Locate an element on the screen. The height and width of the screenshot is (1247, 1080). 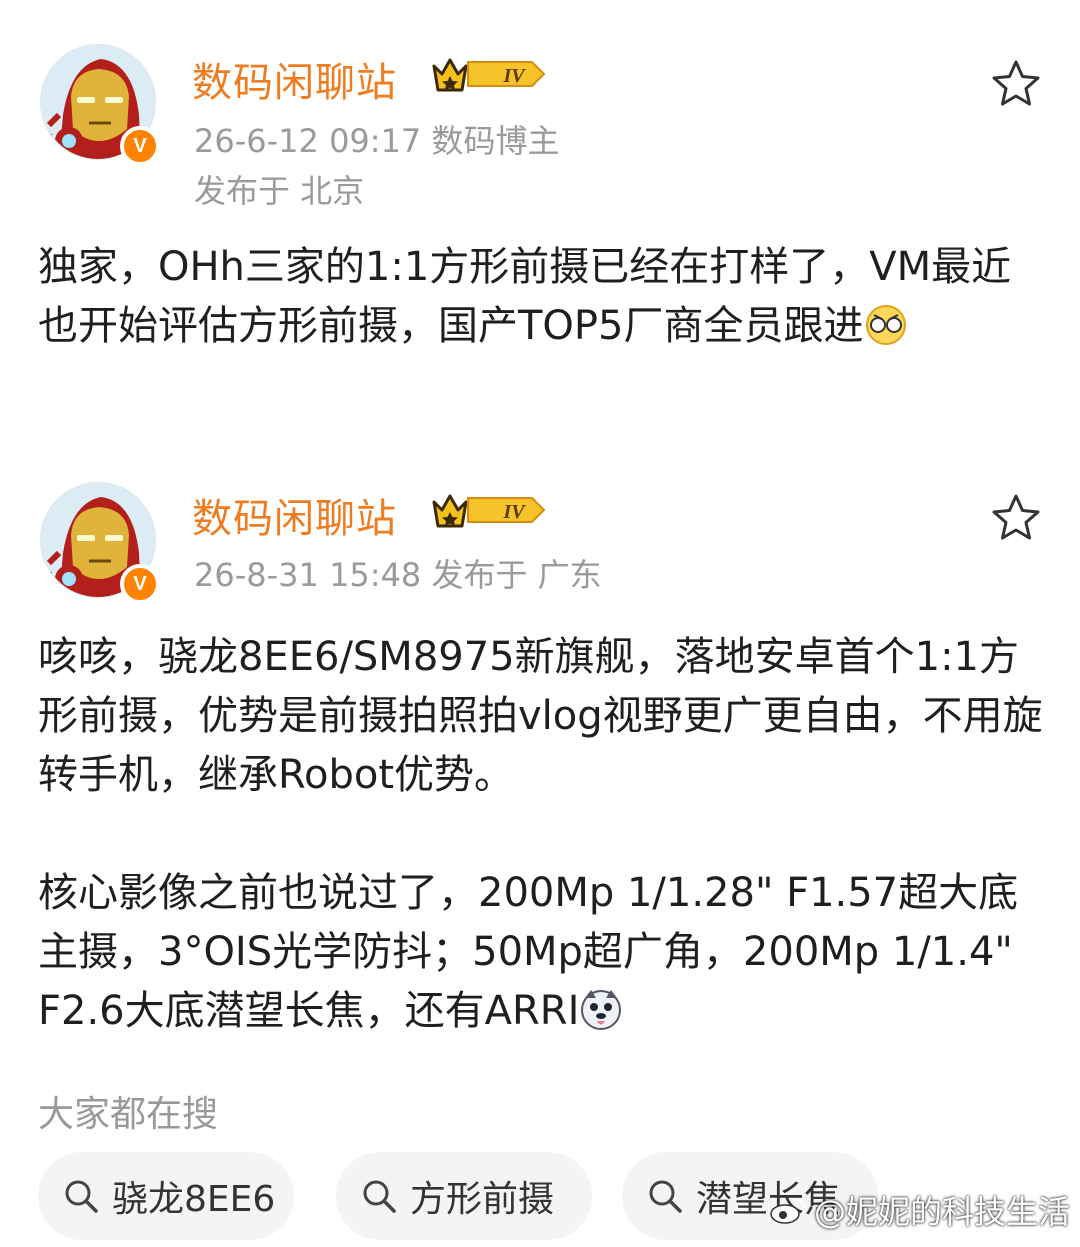
watermark-text: @妮妮的科技生活 is located at coordinates (941, 1212).